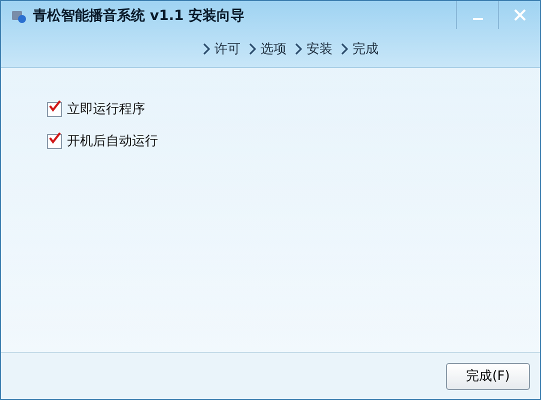 This screenshot has height=400, width=541. Describe the element at coordinates (19, 16) in the screenshot. I see `app-icon` at that location.